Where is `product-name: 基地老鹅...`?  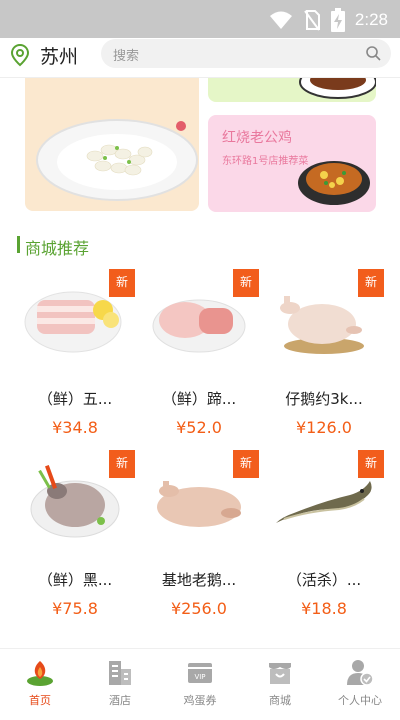 product-name: 基地老鹅... is located at coordinates (199, 580).